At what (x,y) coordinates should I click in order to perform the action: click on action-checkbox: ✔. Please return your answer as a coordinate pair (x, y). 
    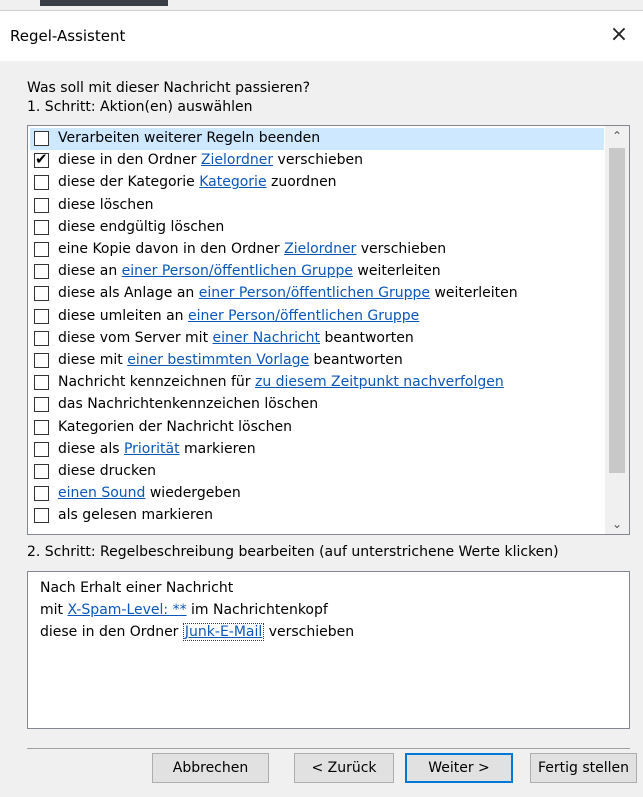
    Looking at the image, I should click on (41, 159).